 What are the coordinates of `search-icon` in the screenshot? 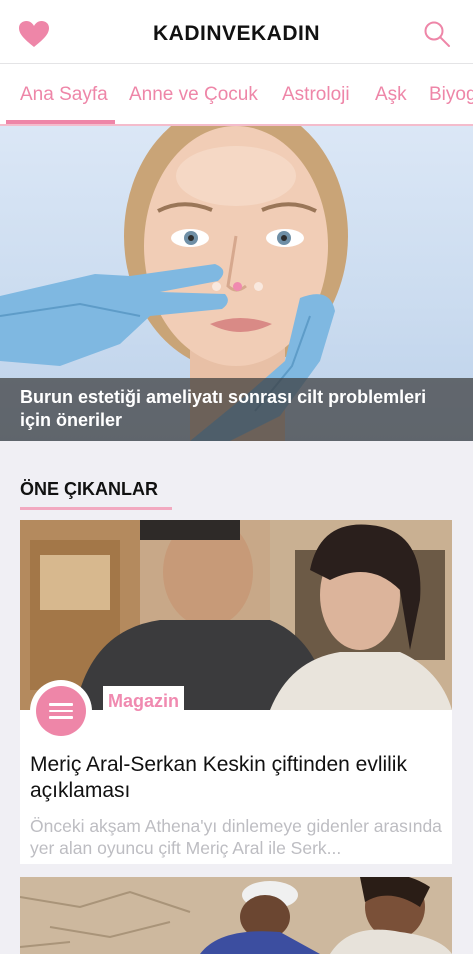 It's located at (437, 34).